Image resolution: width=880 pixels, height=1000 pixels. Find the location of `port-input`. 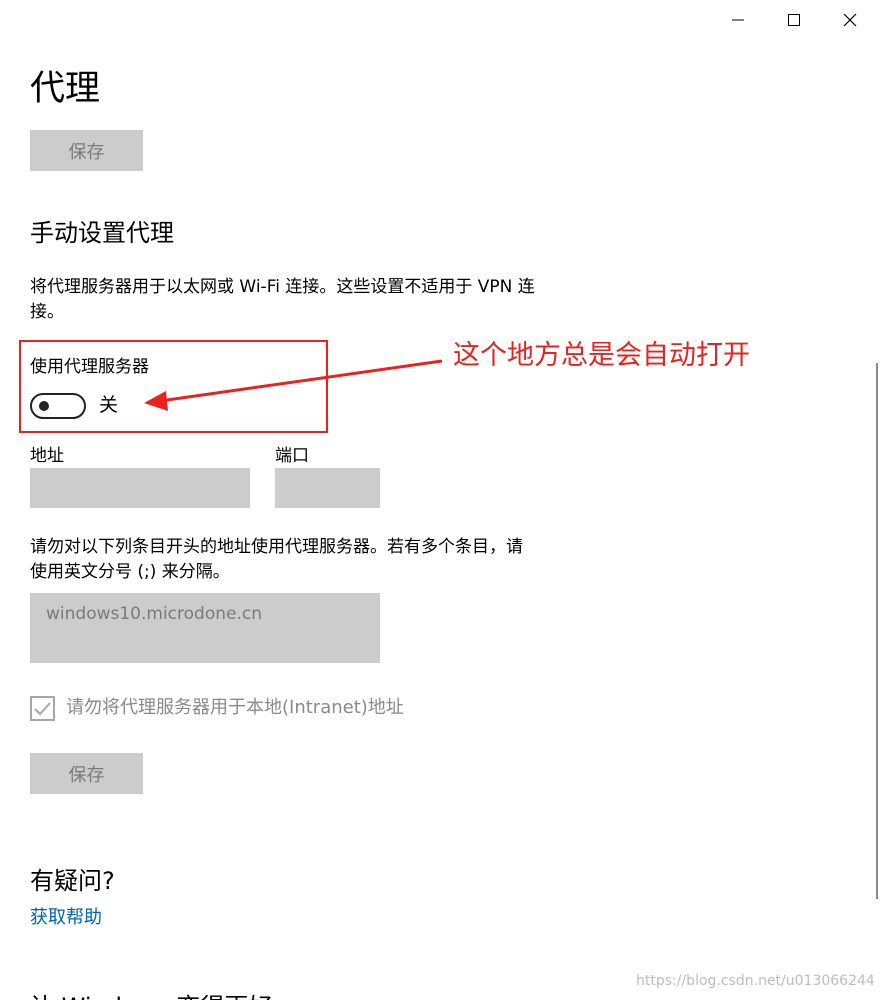

port-input is located at coordinates (327, 488).